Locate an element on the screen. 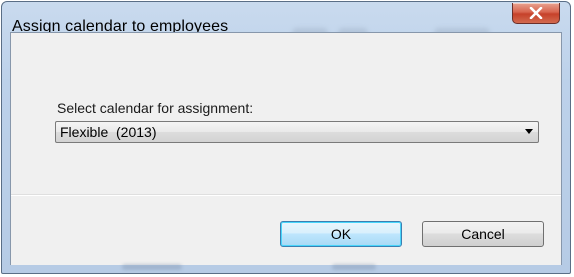 The width and height of the screenshot is (574, 277). cancel-button: Cancel is located at coordinates (483, 234).